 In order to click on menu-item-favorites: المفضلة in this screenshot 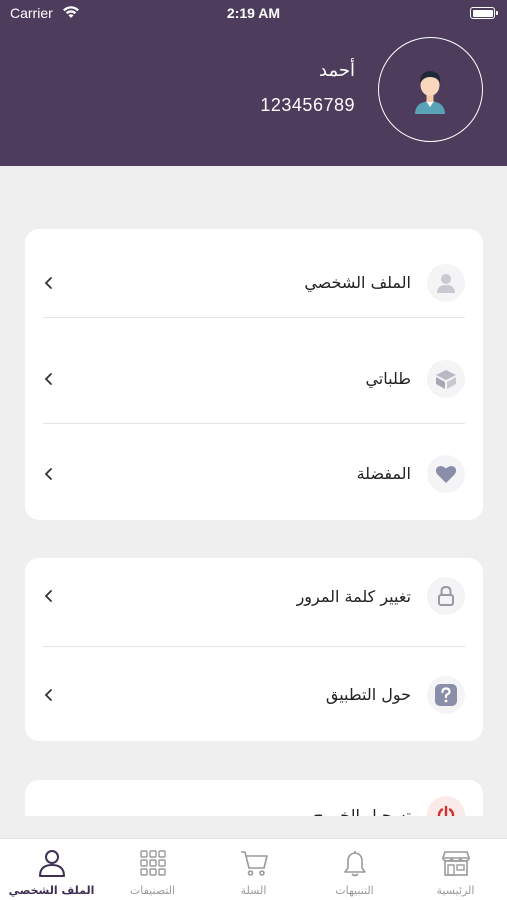, I will do `click(254, 473)`.